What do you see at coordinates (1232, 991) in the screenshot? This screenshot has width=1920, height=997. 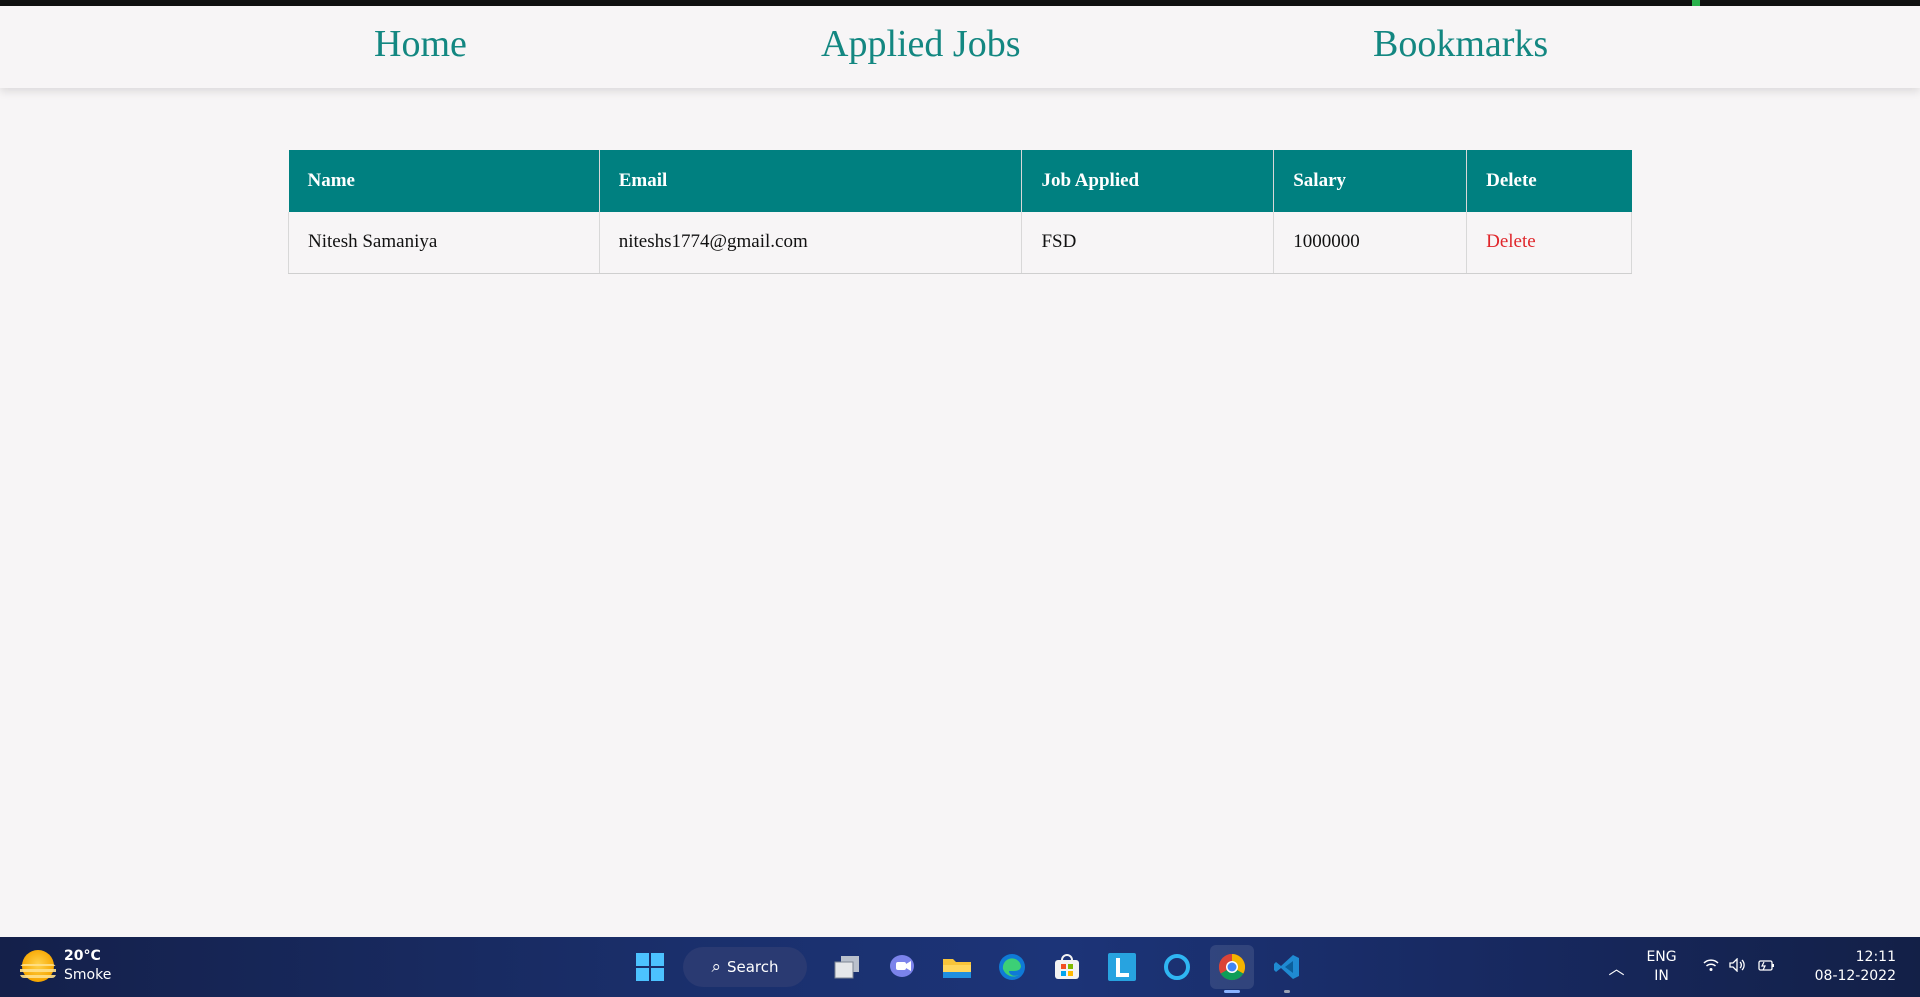 I see `active-app-indicator` at bounding box center [1232, 991].